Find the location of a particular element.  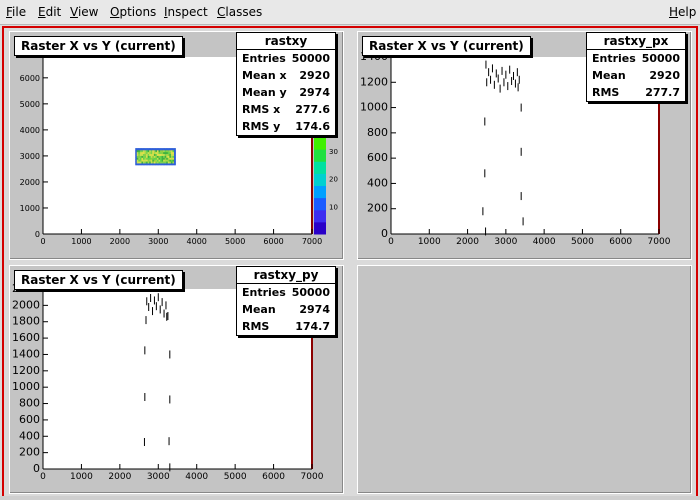

stats-box-rastxy-py: rastxy_py Entries 50000 Mean 2974 RMS 174.7 is located at coordinates (286, 301).